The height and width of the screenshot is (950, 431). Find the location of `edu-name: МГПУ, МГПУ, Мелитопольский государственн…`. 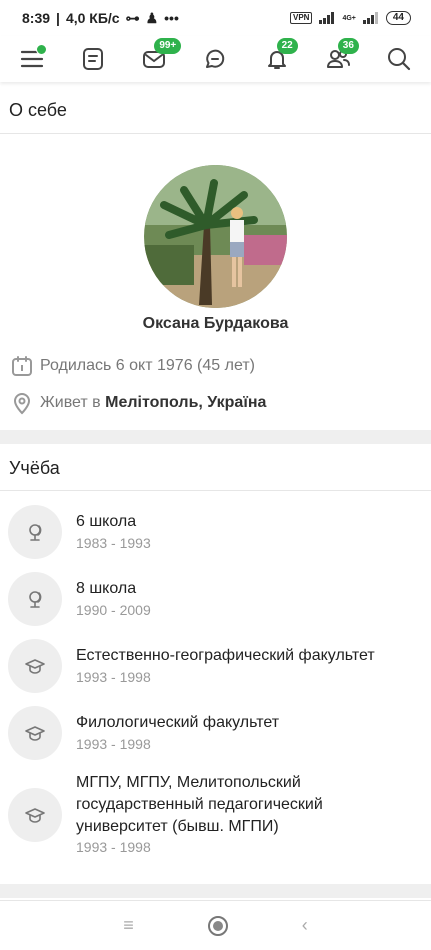

edu-name: МГПУ, МГПУ, Мелитопольский государственн… is located at coordinates (199, 804).